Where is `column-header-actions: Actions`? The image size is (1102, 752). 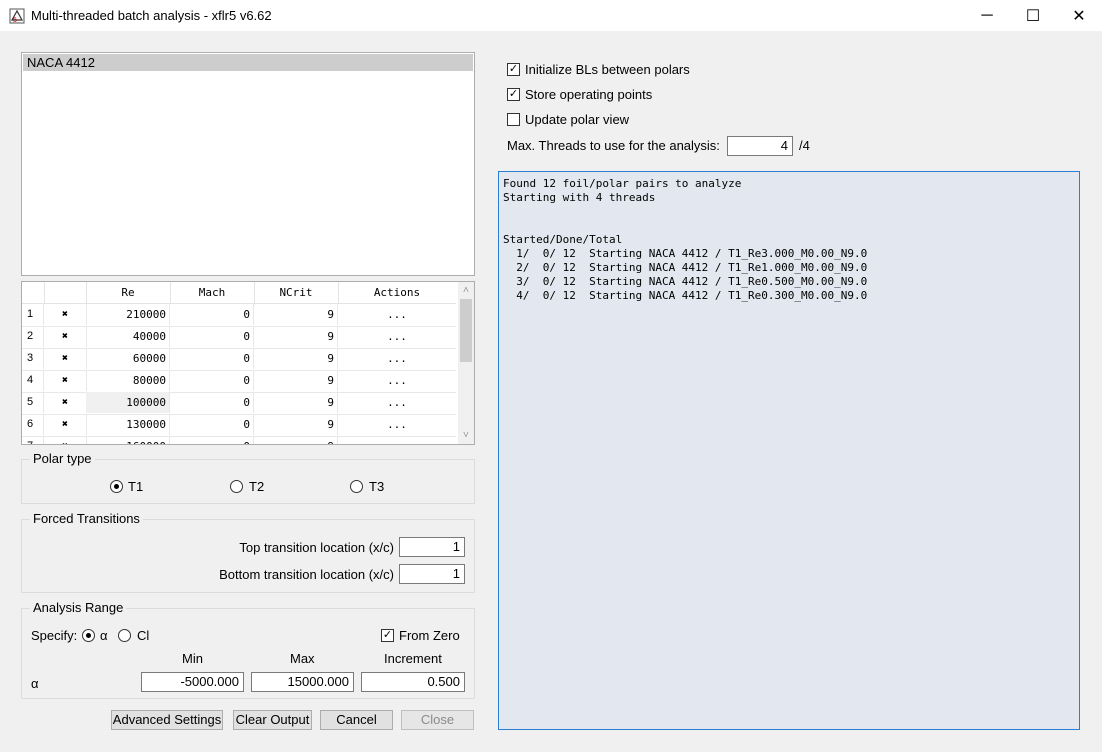 column-header-actions: Actions is located at coordinates (397, 293).